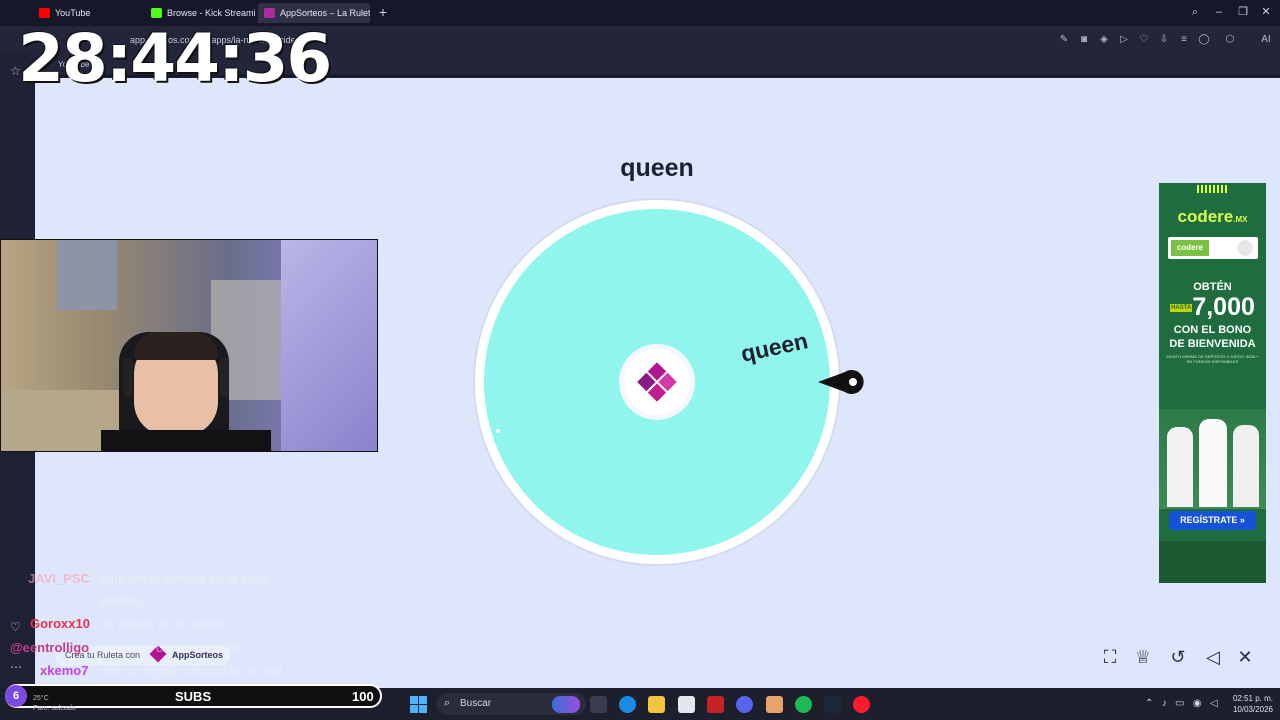 This screenshot has width=1280, height=720. Describe the element at coordinates (1212, 189) in the screenshot. I see `ad-stripes` at that location.